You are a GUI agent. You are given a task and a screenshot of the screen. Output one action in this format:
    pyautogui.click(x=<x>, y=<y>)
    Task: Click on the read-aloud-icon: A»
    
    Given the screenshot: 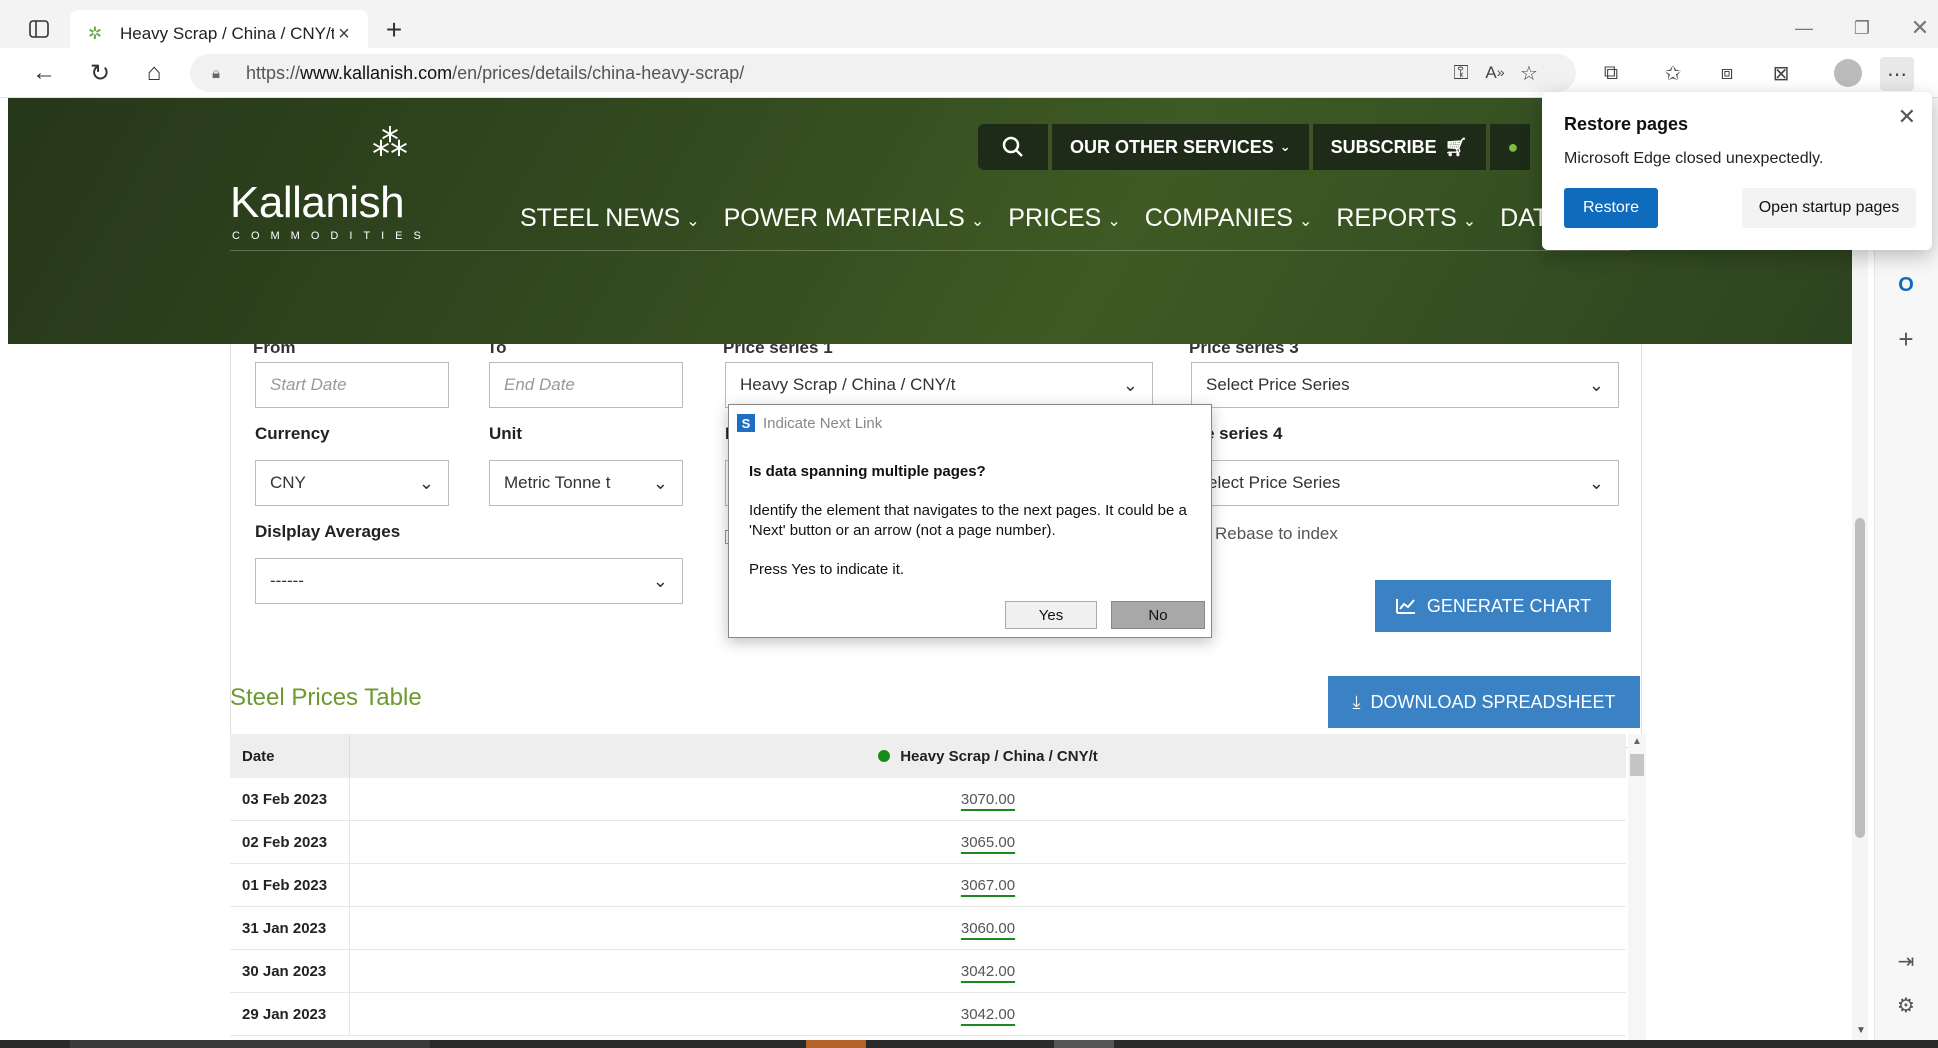 What is the action you would take?
    pyautogui.click(x=1495, y=73)
    